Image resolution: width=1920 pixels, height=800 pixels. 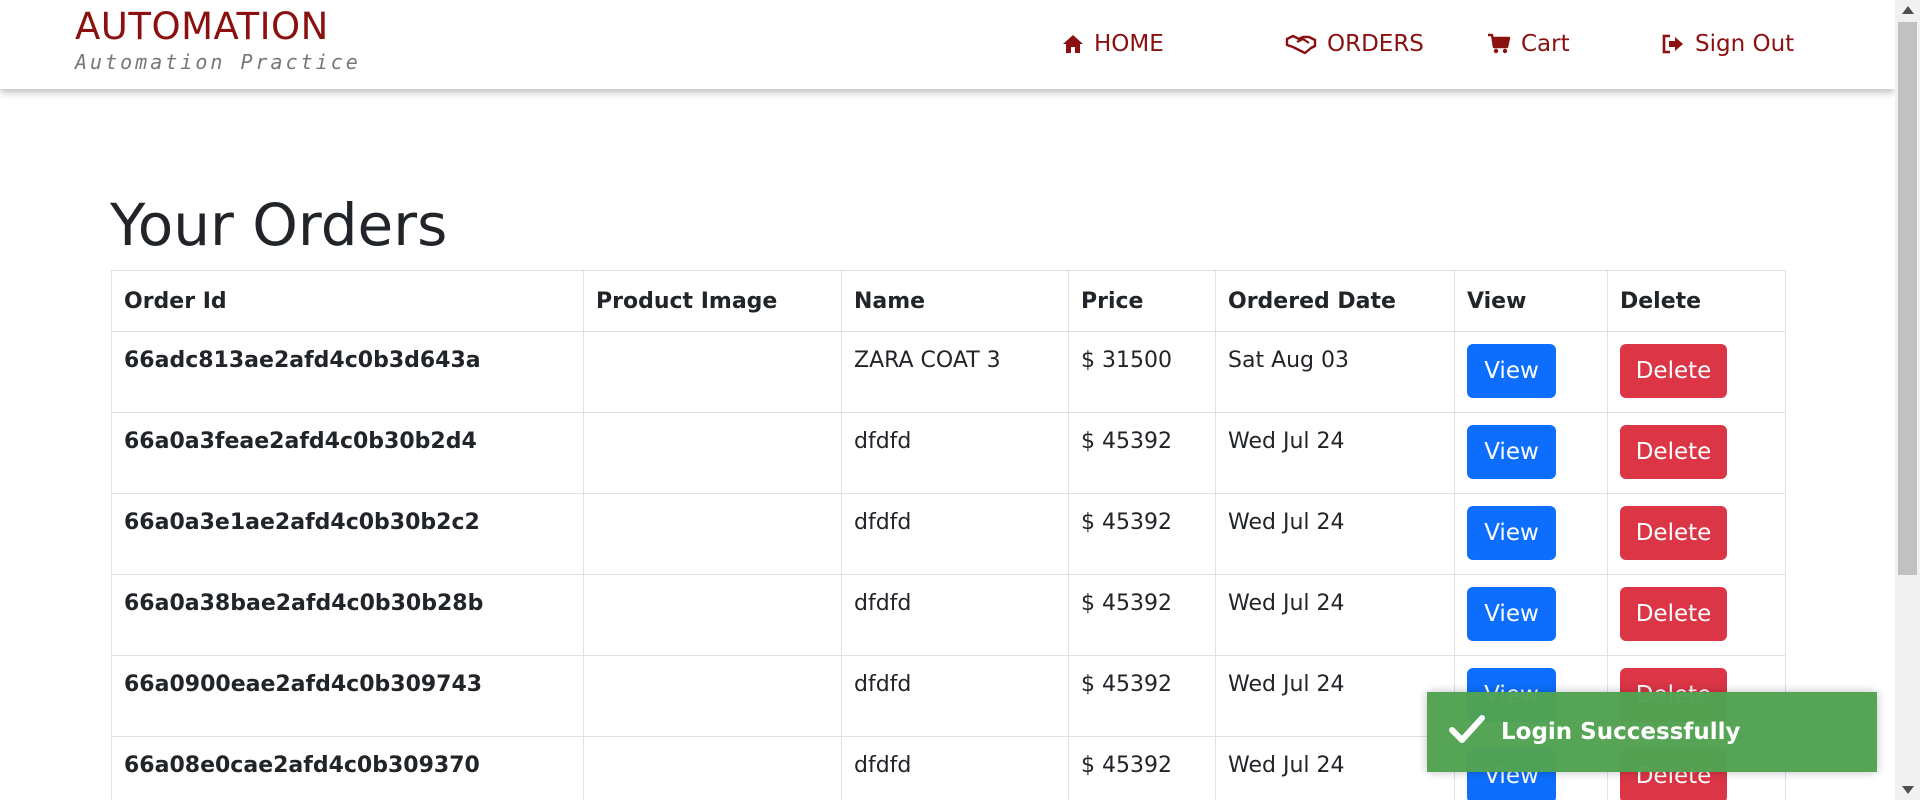 I want to click on handshake-icon, so click(x=1301, y=44).